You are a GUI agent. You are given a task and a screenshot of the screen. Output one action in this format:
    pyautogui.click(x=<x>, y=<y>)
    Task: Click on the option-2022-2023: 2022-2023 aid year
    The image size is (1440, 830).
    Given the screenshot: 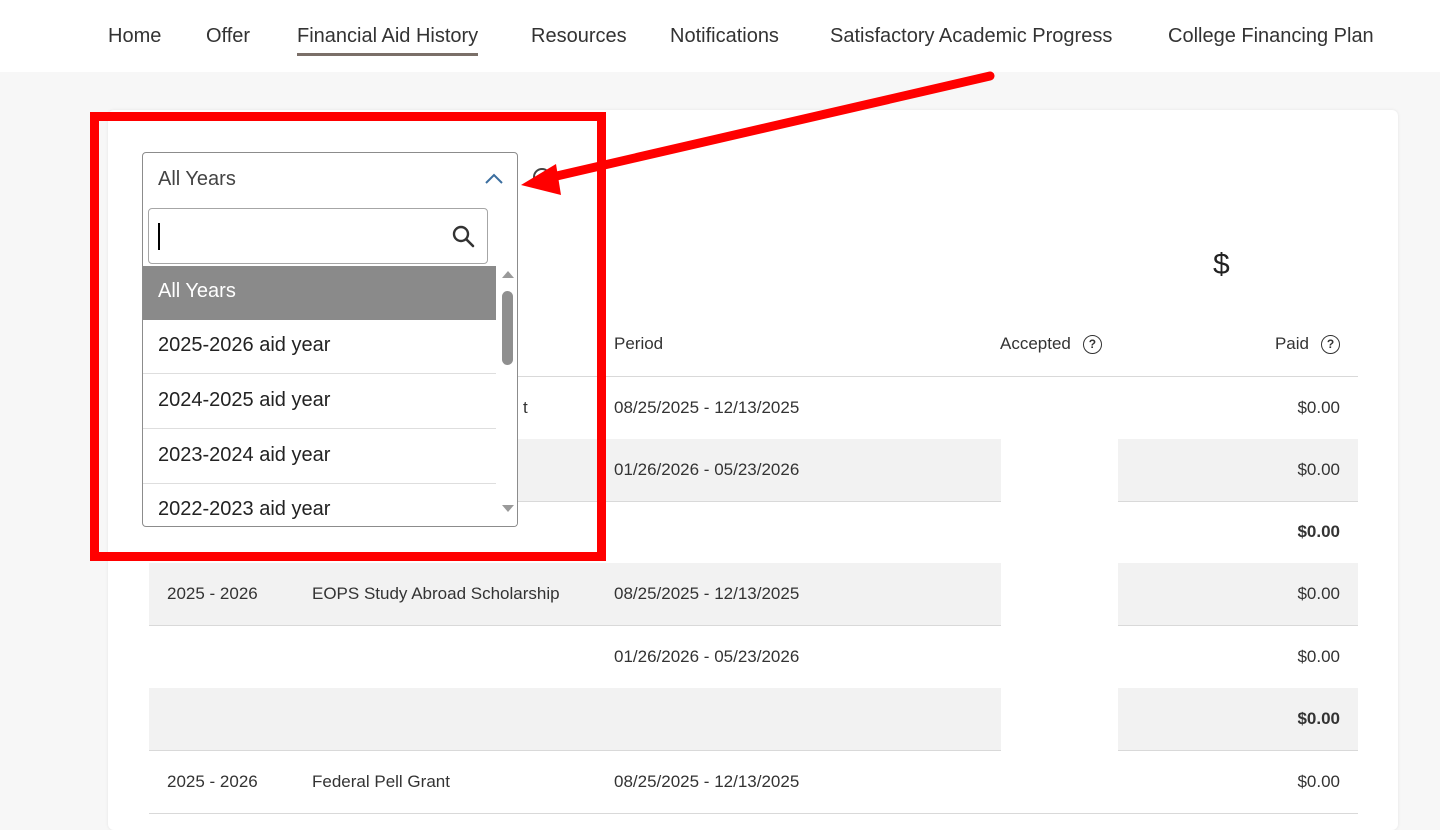 What is the action you would take?
    pyautogui.click(x=319, y=505)
    